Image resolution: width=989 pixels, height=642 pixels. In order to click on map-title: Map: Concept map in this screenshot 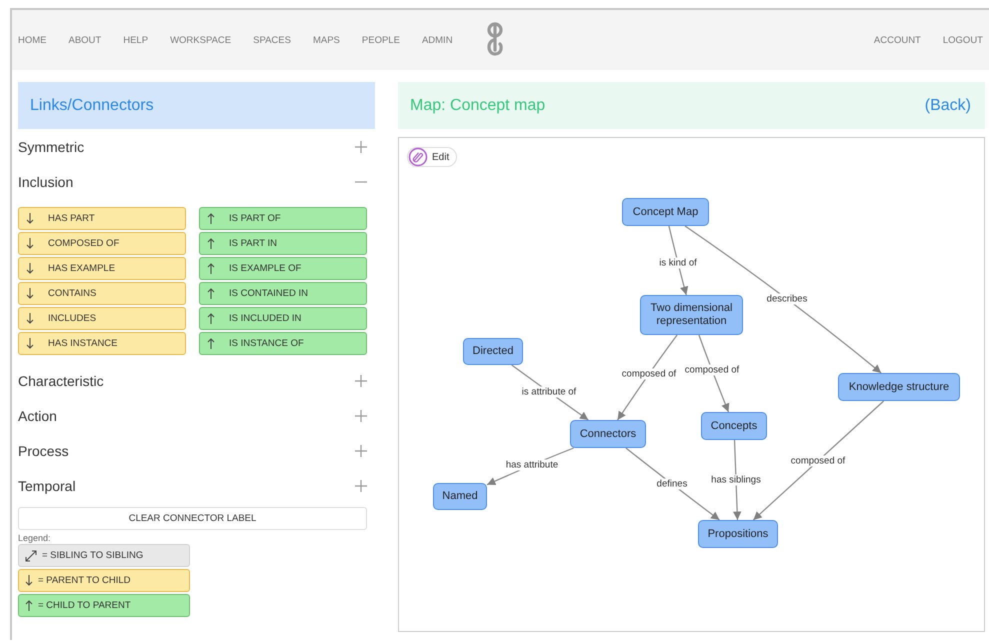, I will do `click(478, 105)`.